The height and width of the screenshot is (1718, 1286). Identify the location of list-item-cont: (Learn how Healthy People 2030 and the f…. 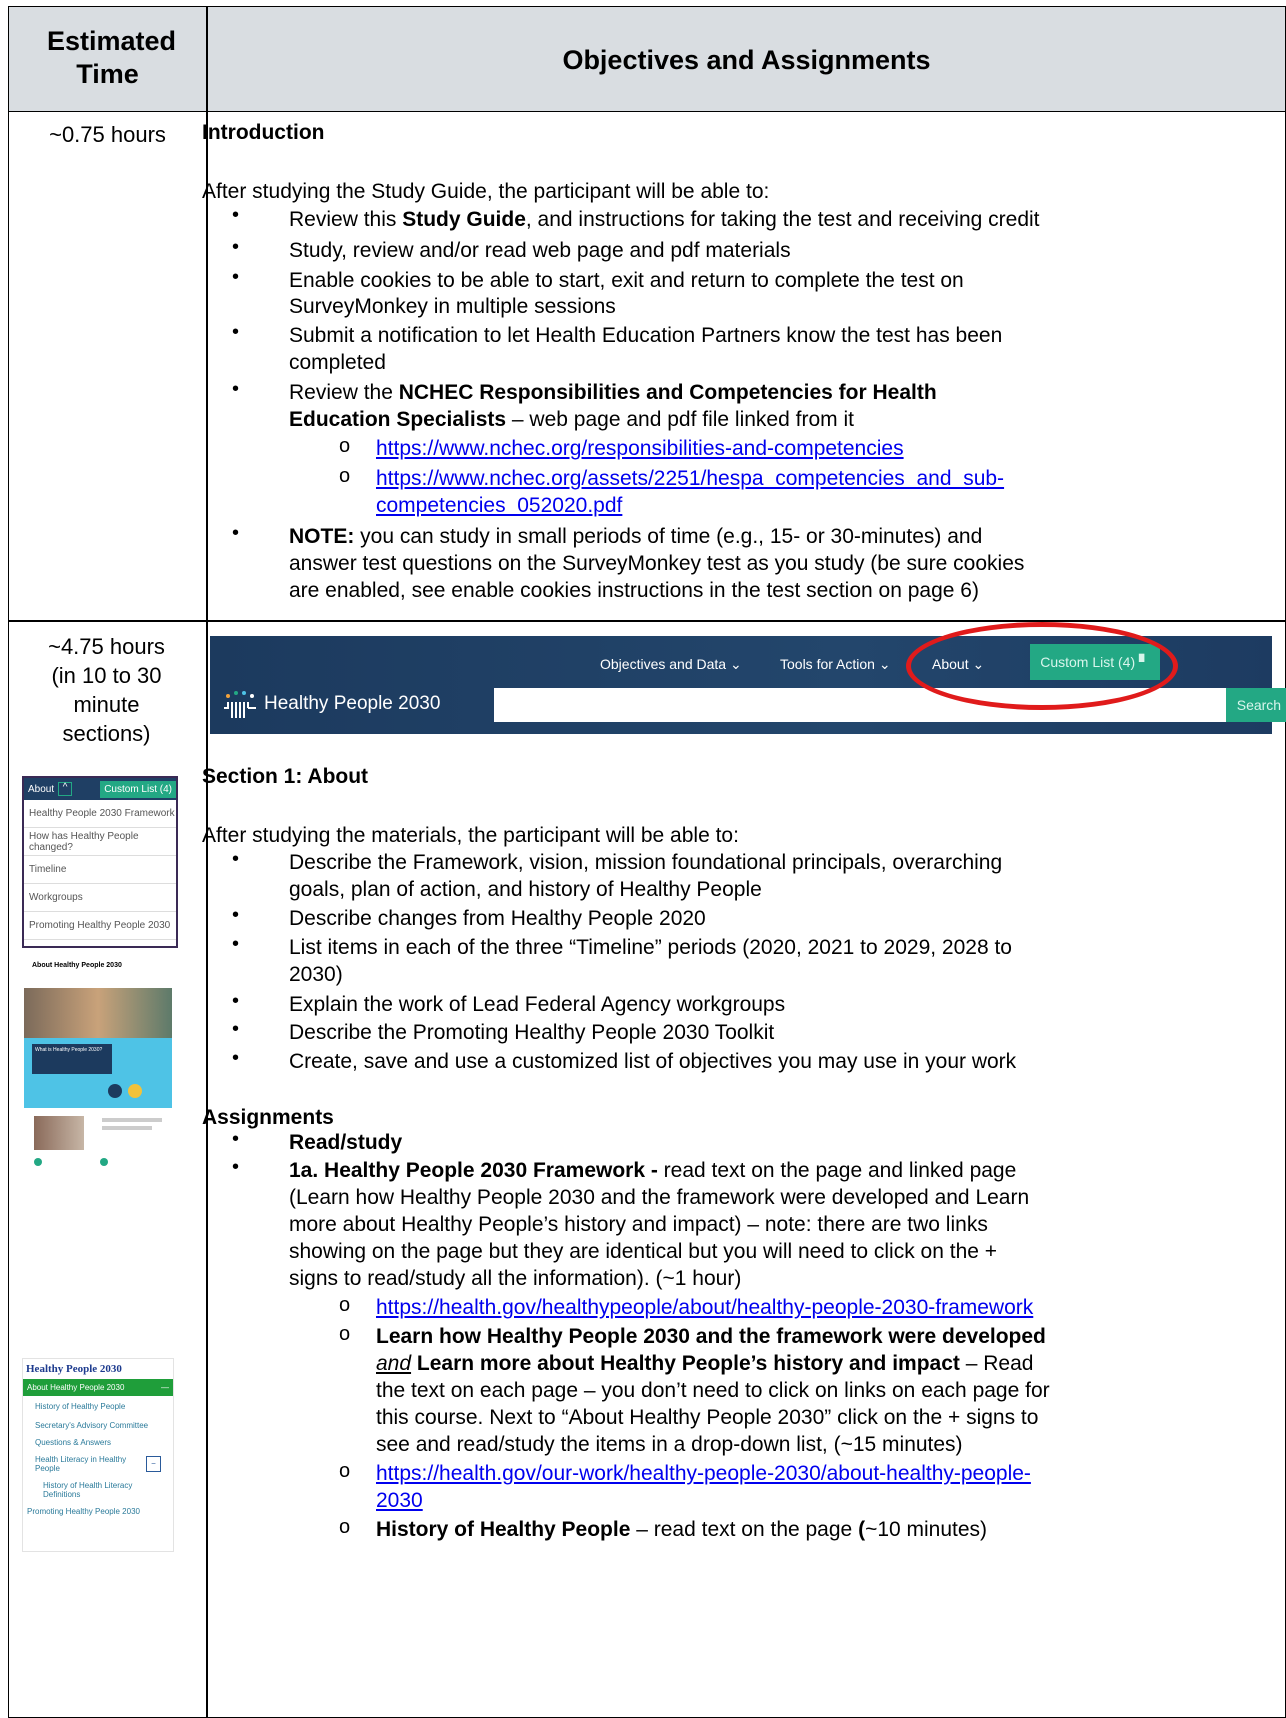
(659, 1197).